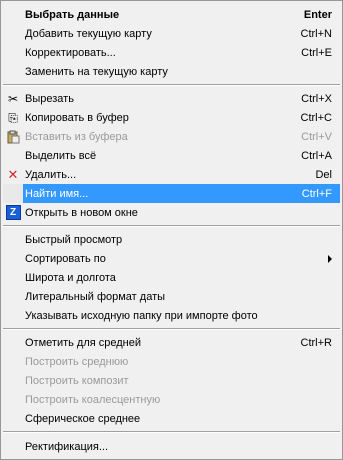 This screenshot has width=343, height=460. What do you see at coordinates (323, 174) in the screenshot?
I see `menu-item-shortcut: Del` at bounding box center [323, 174].